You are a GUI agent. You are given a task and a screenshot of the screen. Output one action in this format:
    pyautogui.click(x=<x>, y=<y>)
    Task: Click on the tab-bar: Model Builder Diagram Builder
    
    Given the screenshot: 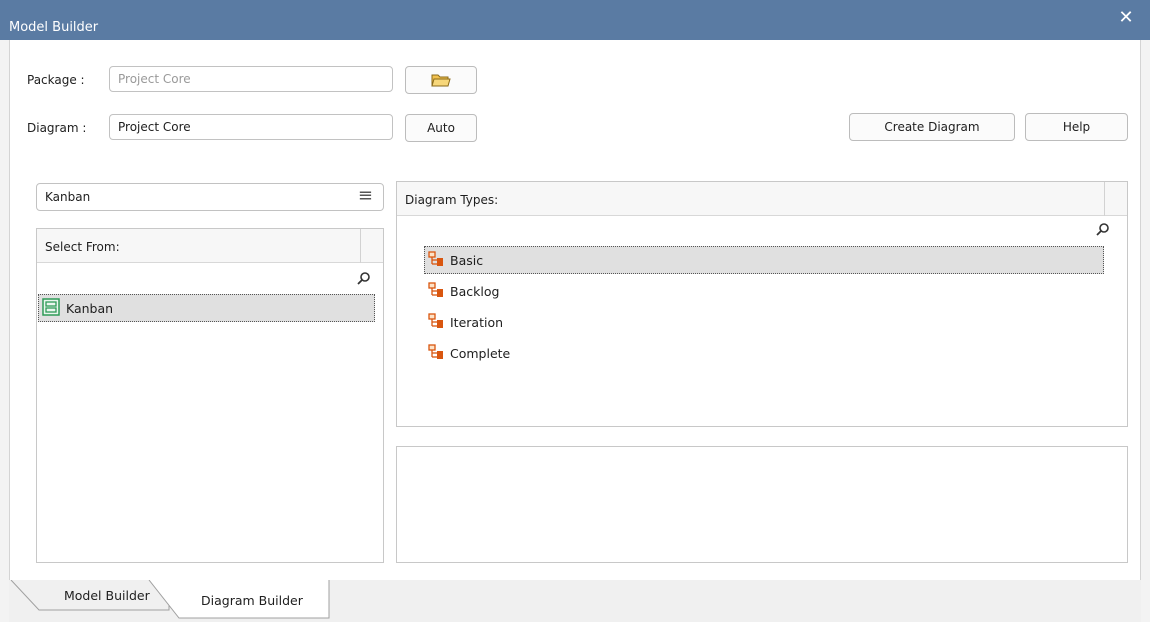 What is the action you would take?
    pyautogui.click(x=575, y=601)
    